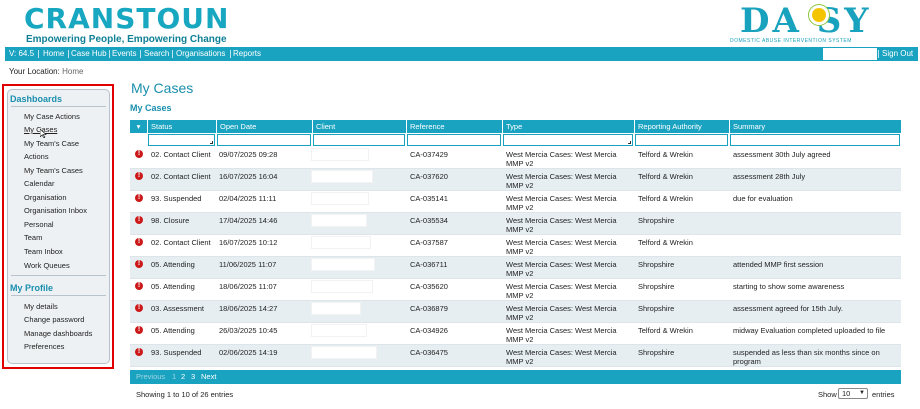  Describe the element at coordinates (681, 126) in the screenshot. I see `column-reporting-authority: Reporting Authority` at that location.